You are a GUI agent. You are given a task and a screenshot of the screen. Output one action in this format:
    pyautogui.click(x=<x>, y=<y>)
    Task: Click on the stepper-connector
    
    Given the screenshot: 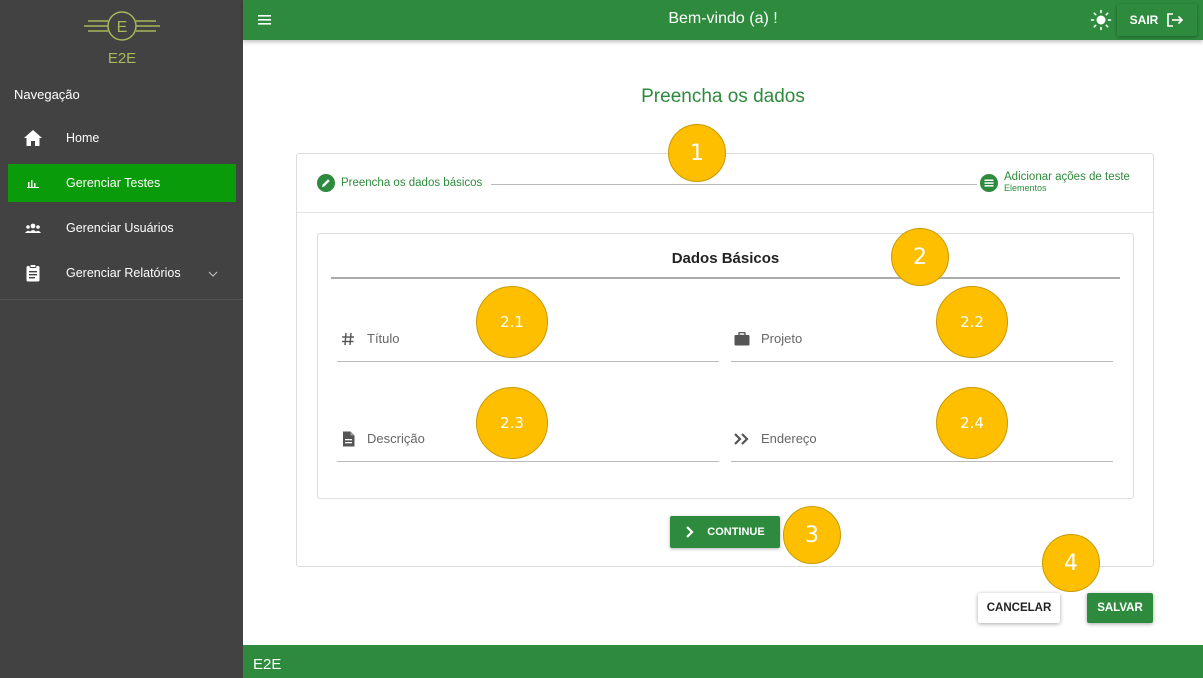 What is the action you would take?
    pyautogui.click(x=734, y=184)
    